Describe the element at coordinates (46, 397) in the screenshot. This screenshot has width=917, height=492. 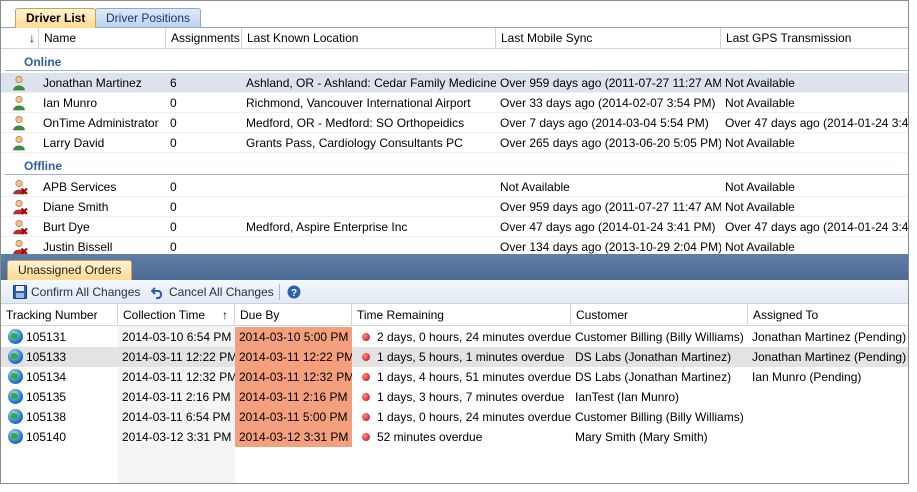
I see `order-cell-tracking: 105135` at that location.